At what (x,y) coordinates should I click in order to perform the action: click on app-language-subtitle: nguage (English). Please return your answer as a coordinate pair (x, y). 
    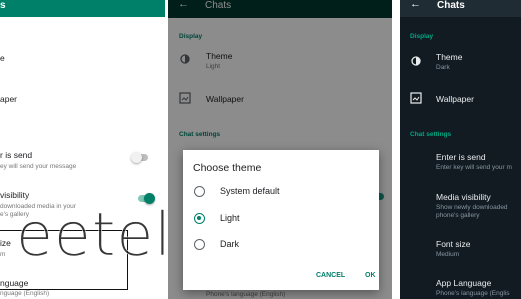
    Looking at the image, I should click on (25, 293).